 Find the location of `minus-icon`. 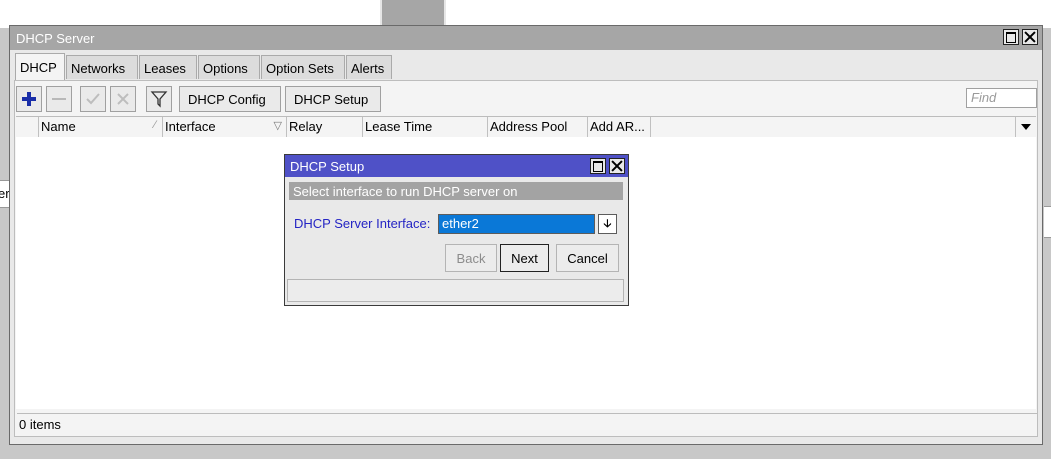

minus-icon is located at coordinates (59, 99).